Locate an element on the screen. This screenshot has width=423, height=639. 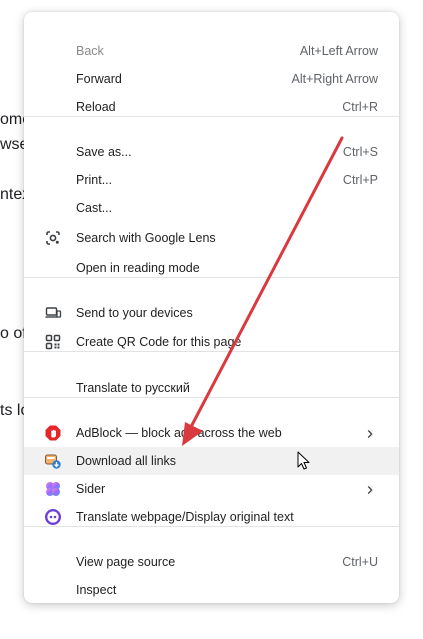
google-lens-icon is located at coordinates (53, 238).